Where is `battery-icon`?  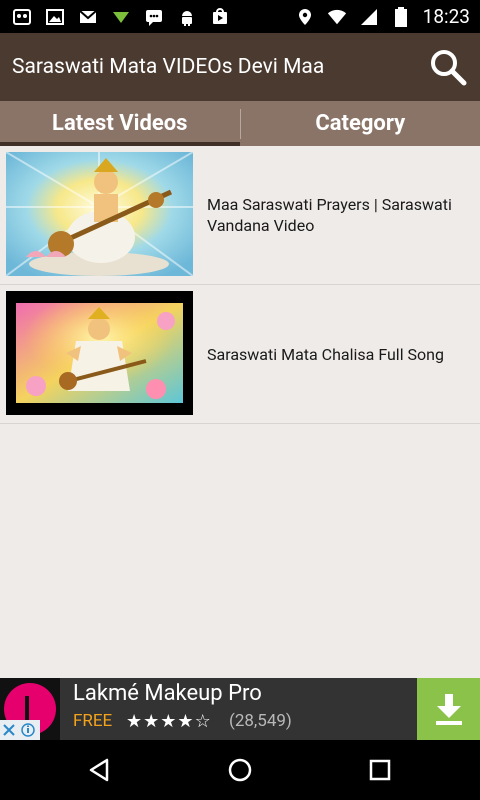
battery-icon is located at coordinates (401, 16).